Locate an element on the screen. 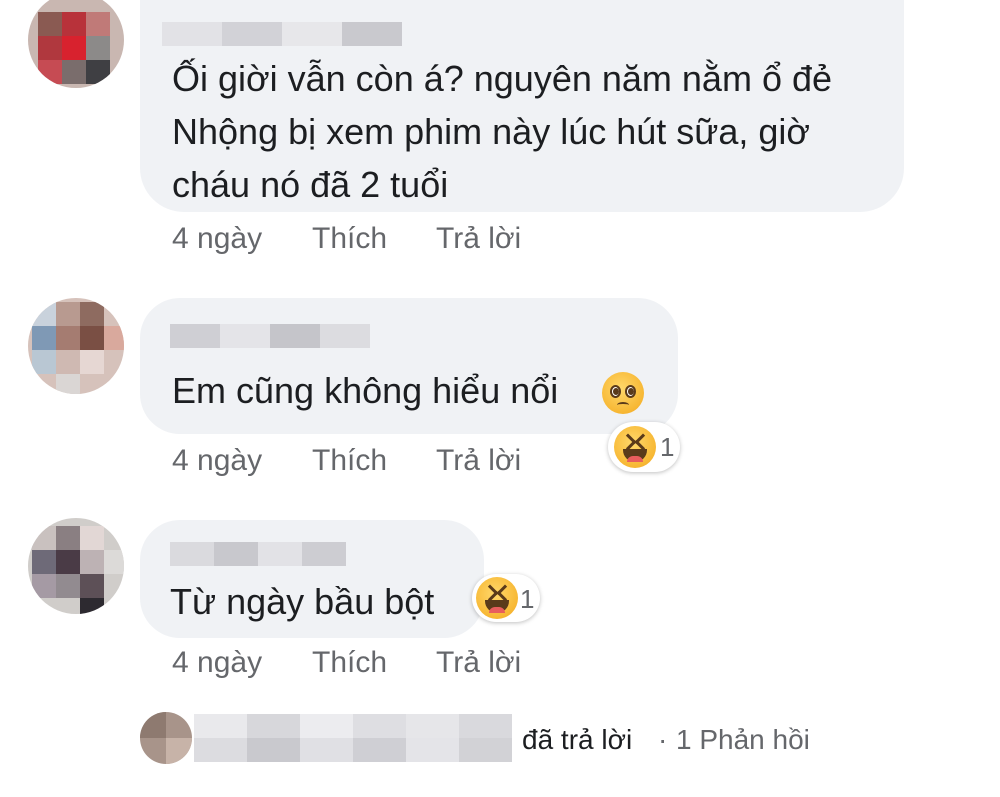 This screenshot has height=797, width=1000. replier-names-redacted is located at coordinates (353, 738).